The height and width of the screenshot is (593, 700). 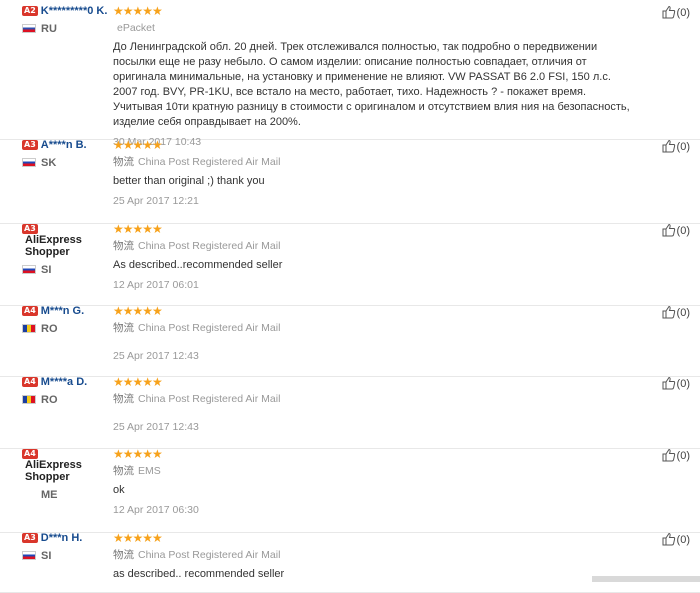 I want to click on reviewer-name: M***n G., so click(x=62, y=311).